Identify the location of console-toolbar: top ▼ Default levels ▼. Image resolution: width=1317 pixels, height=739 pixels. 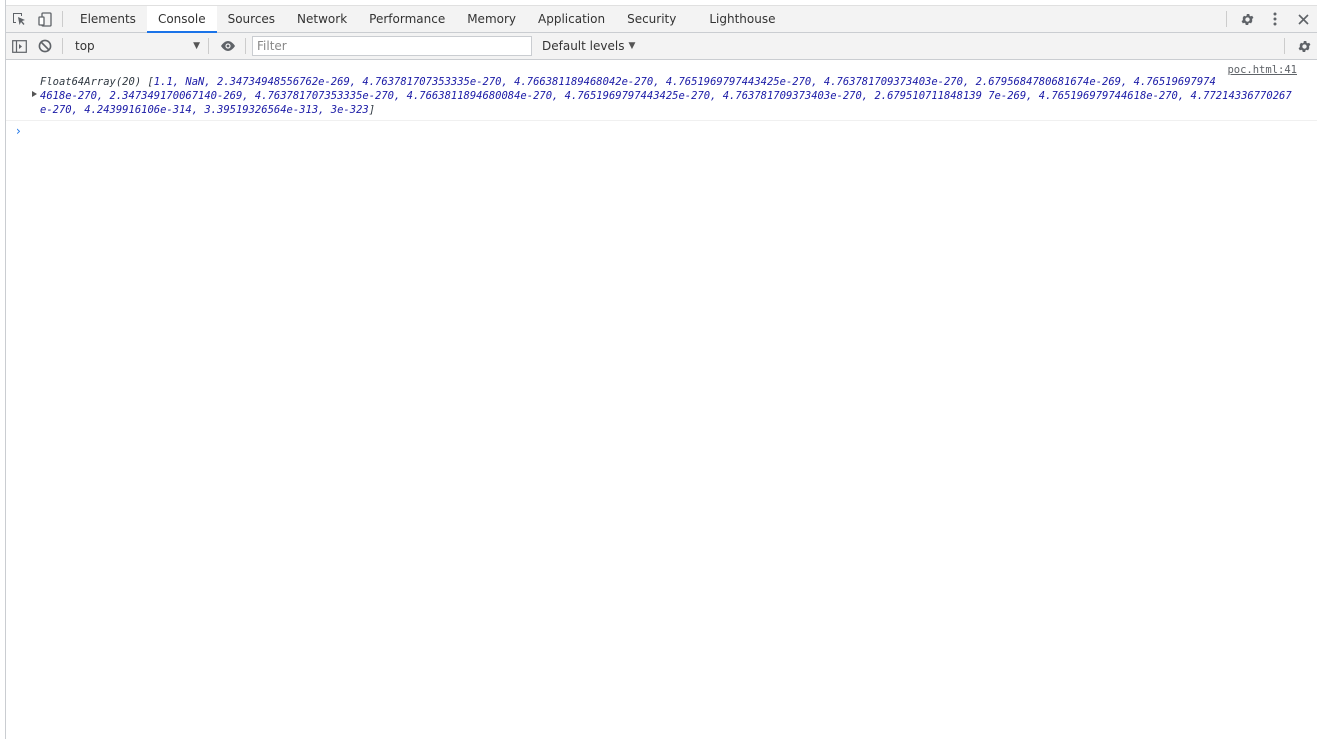
(661, 46).